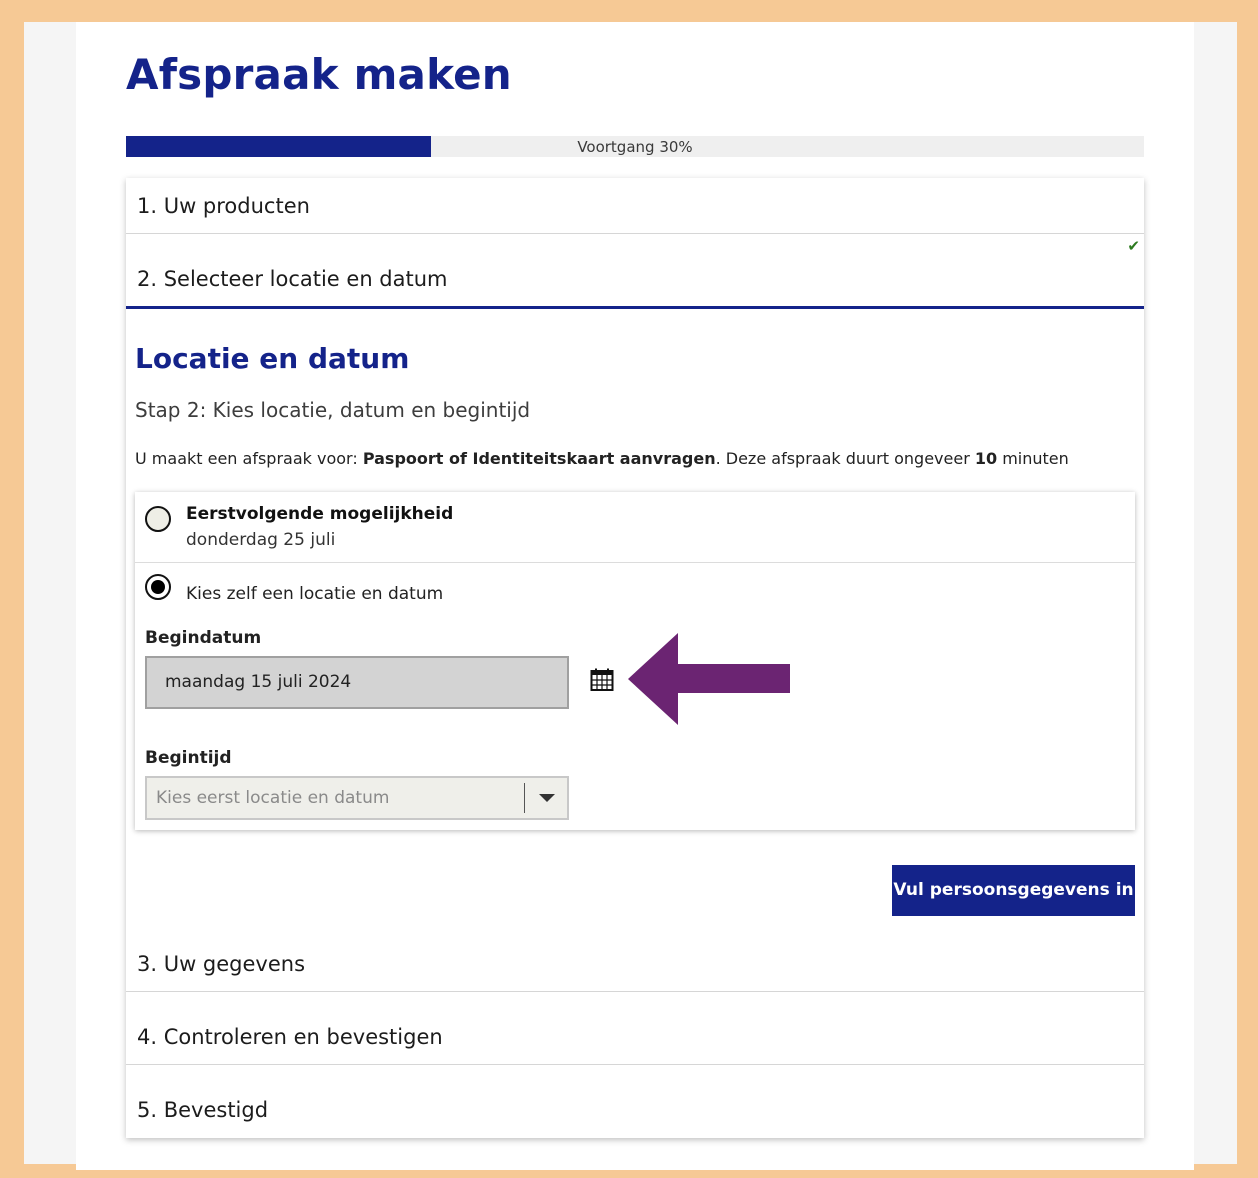 The height and width of the screenshot is (1178, 1258). Describe the element at coordinates (1033, 458) in the screenshot. I see `info-suffix: minuten` at that location.